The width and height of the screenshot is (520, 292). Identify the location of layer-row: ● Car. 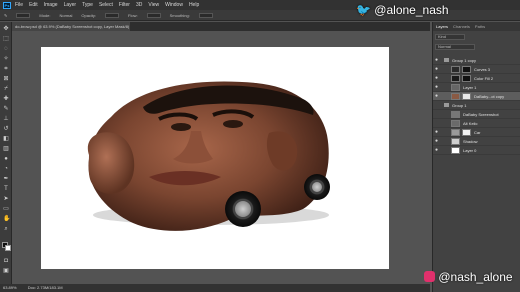
(476, 132).